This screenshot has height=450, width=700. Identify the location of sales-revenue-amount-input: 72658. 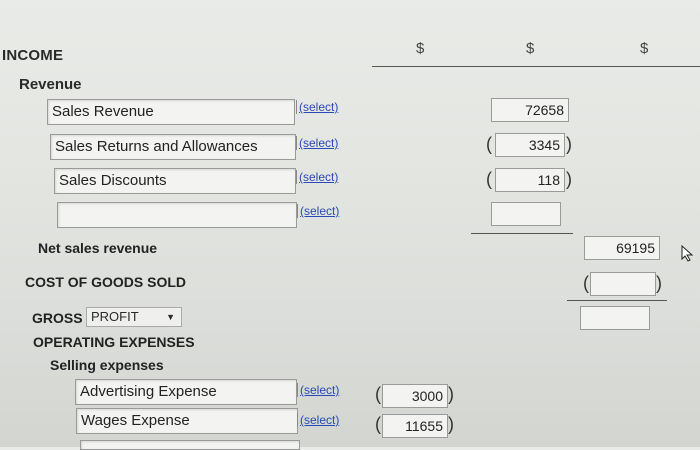
(530, 110).